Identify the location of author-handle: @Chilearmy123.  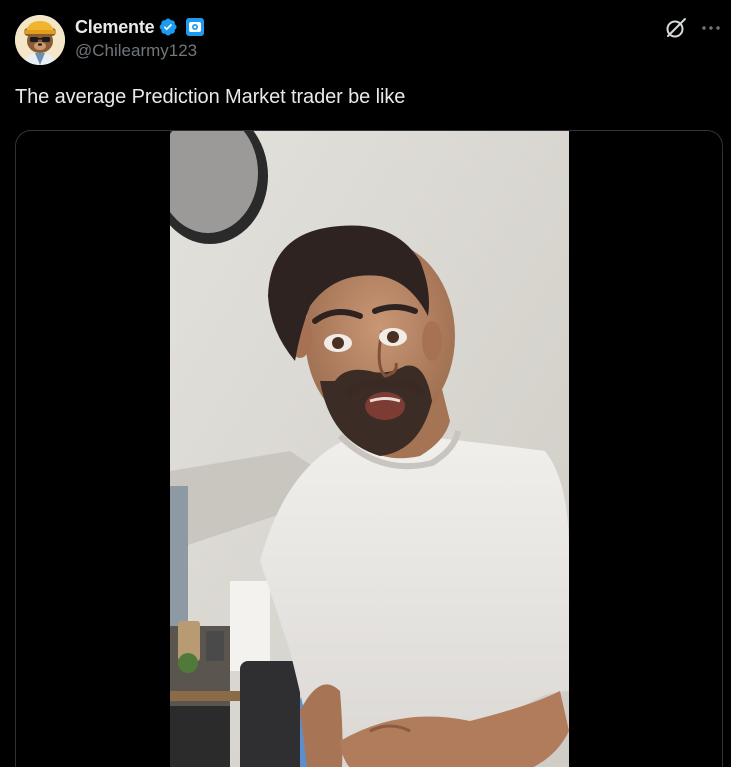
(136, 51).